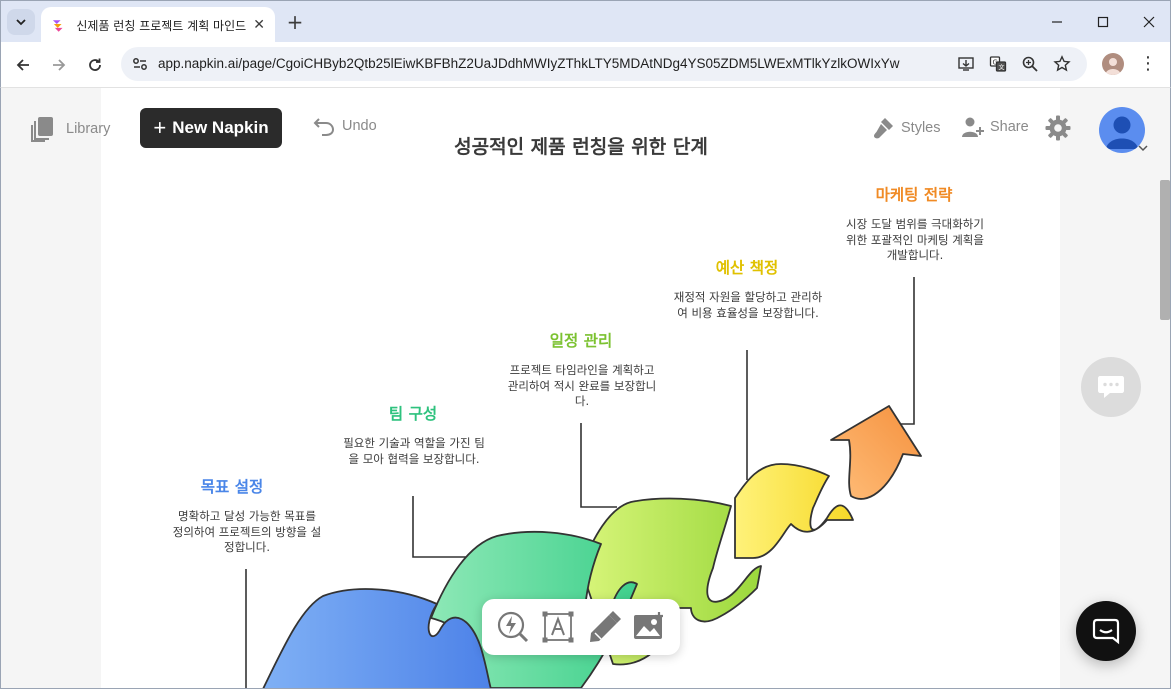 This screenshot has height=689, width=1171. Describe the element at coordinates (876, 452) in the screenshot. I see `ribbon-segment-marketing` at that location.